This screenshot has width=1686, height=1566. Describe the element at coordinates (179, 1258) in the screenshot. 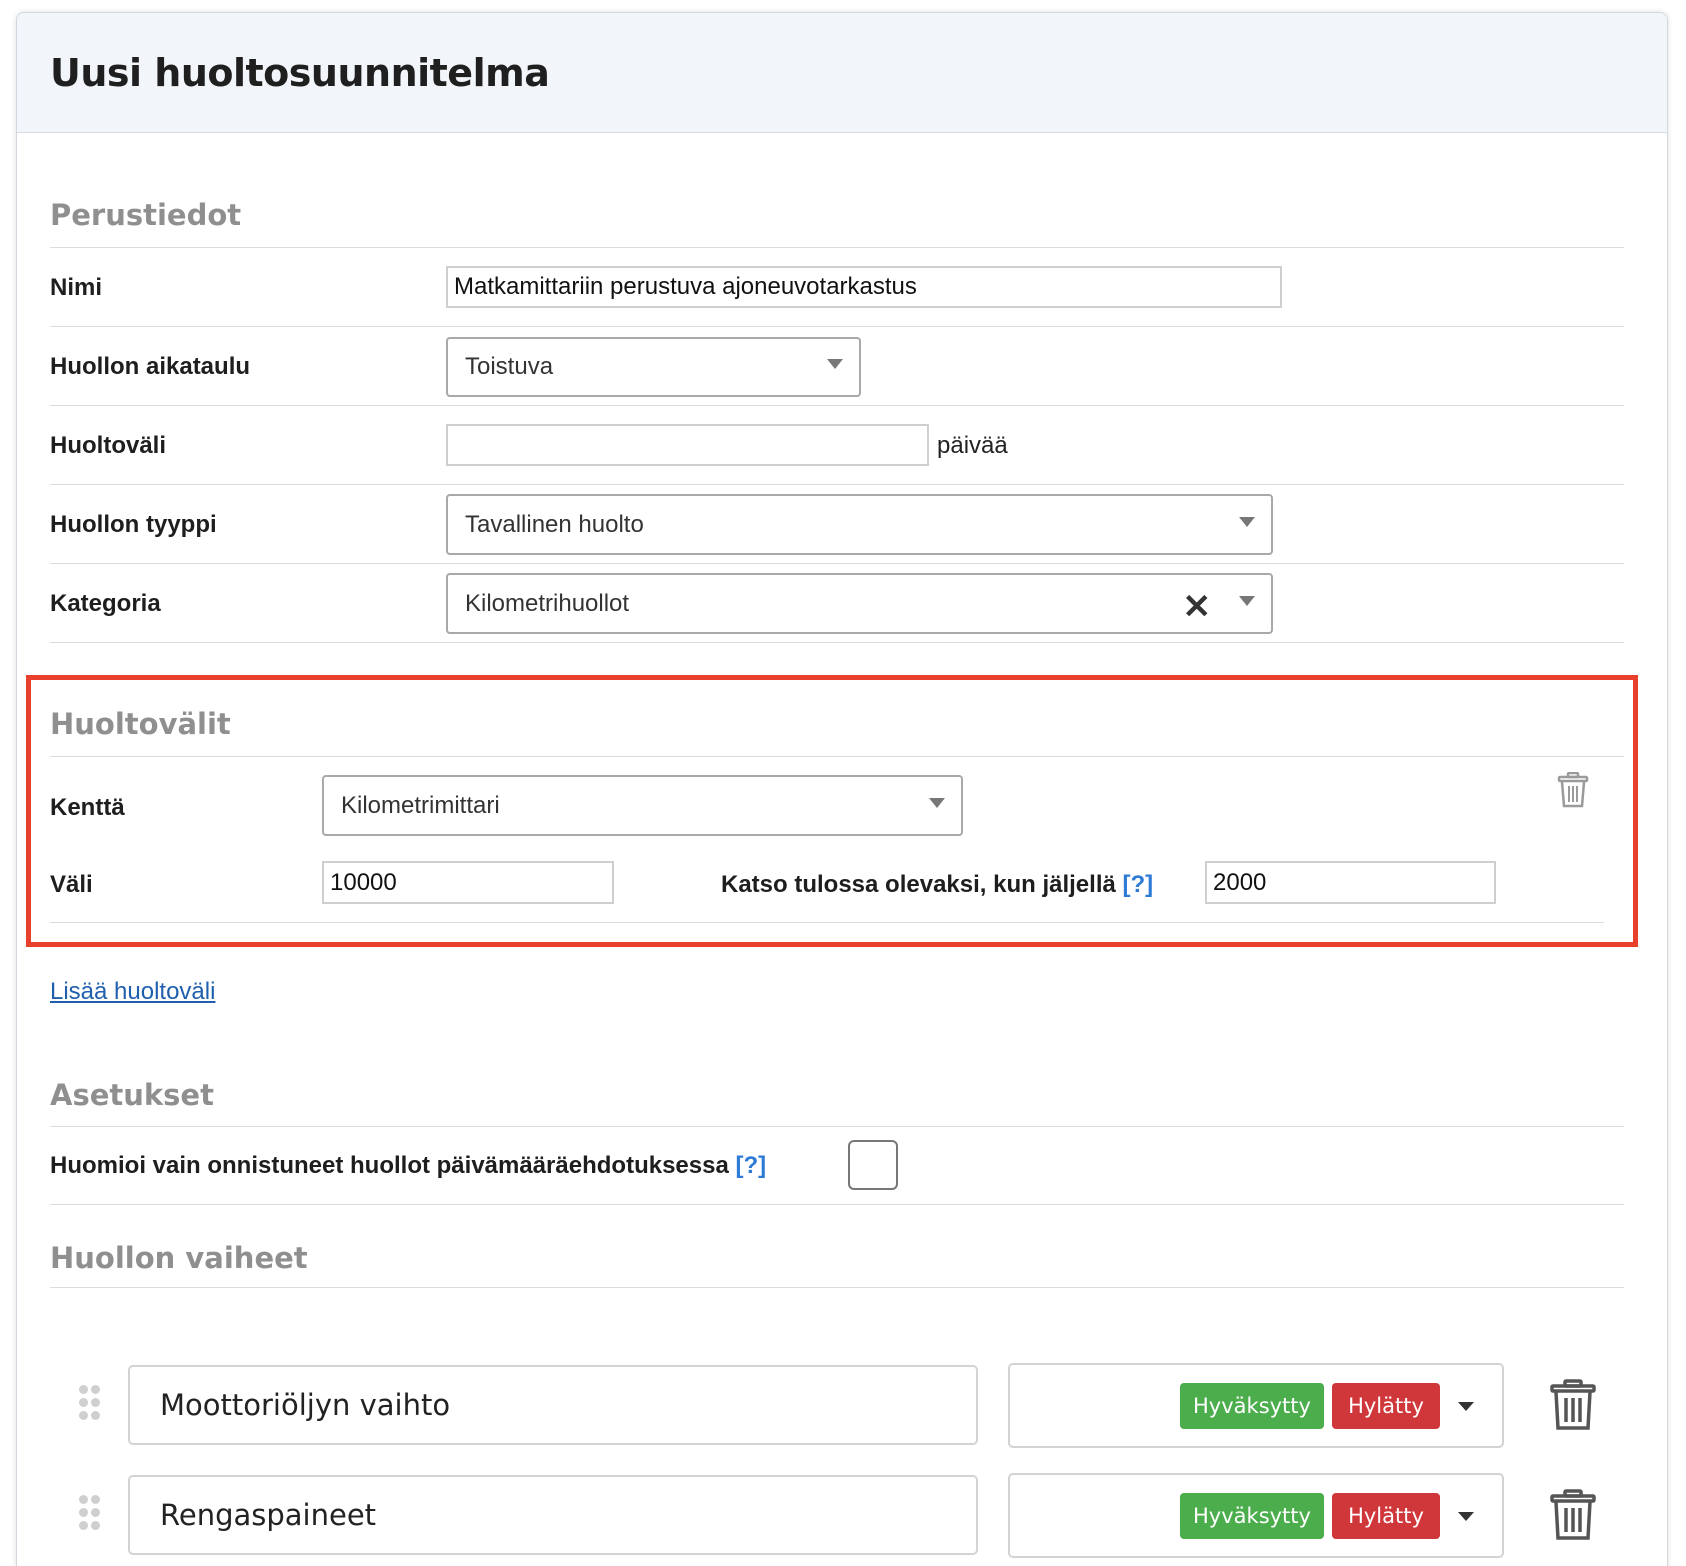

I see `section-title-steps: Huollon vaiheet` at that location.